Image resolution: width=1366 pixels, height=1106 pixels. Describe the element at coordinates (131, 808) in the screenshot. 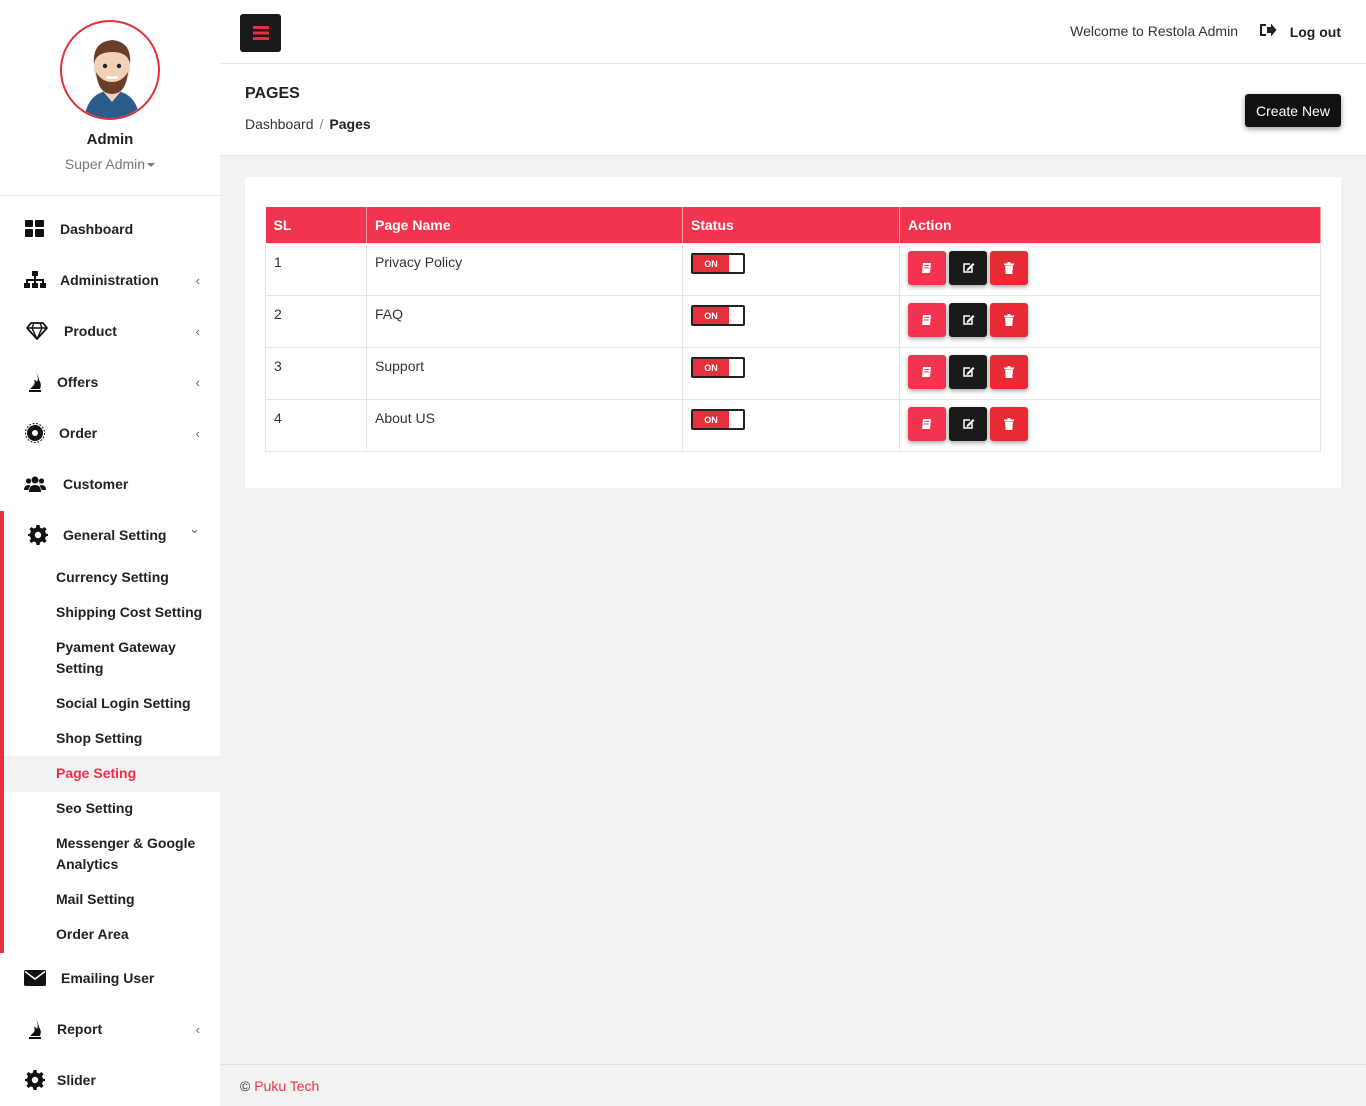

I see `sidebar-subitem-seo-setting: Seo Setting` at that location.